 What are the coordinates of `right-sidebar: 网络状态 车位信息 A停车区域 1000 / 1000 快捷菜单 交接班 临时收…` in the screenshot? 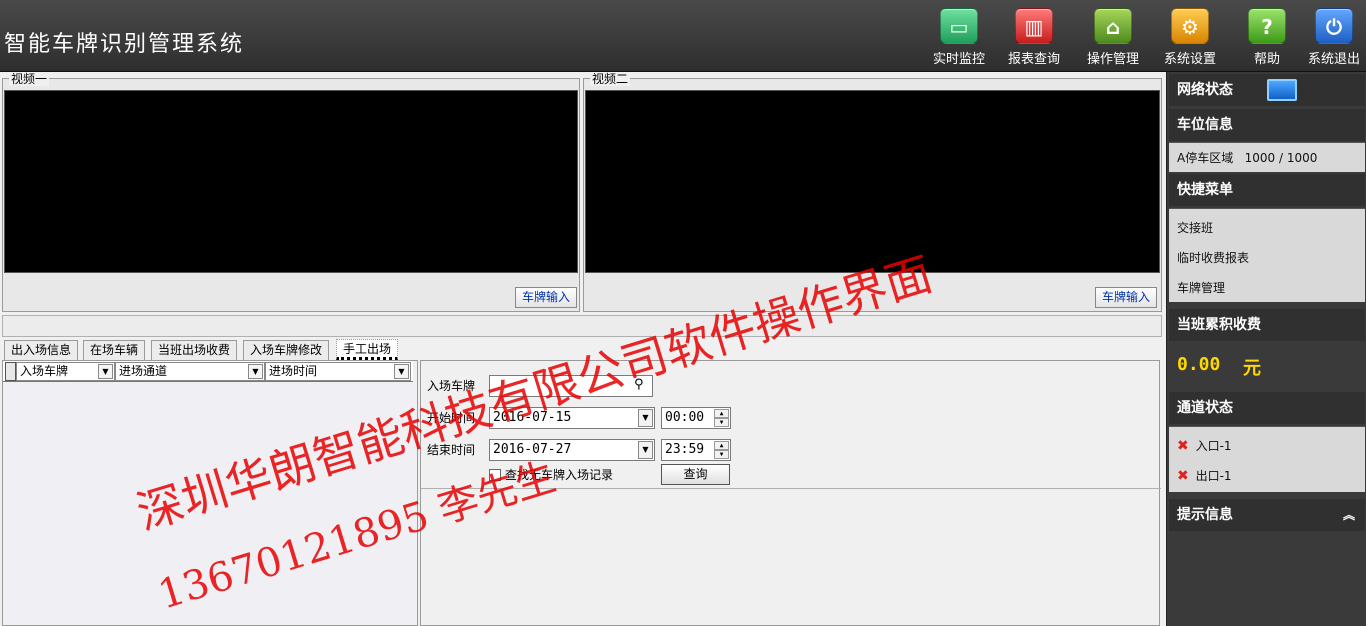 It's located at (1266, 349).